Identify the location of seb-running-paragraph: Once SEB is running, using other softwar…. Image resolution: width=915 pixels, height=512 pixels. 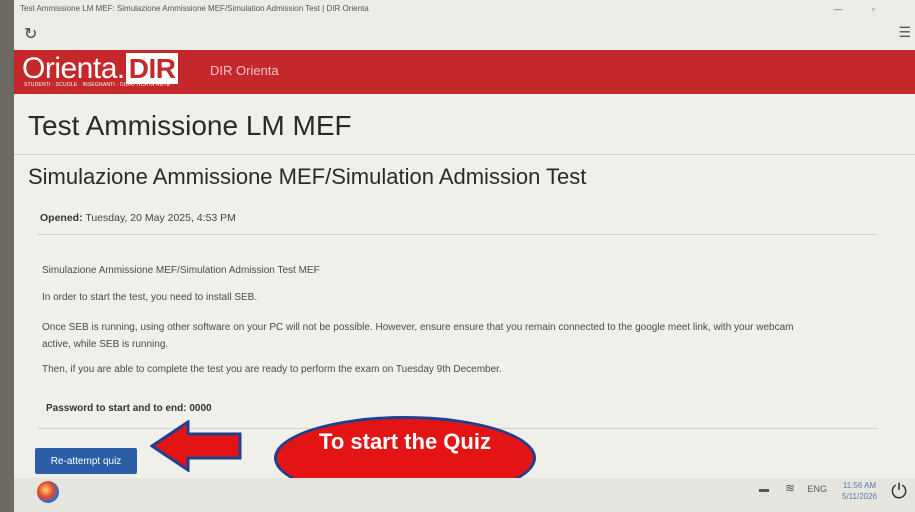
(418, 336).